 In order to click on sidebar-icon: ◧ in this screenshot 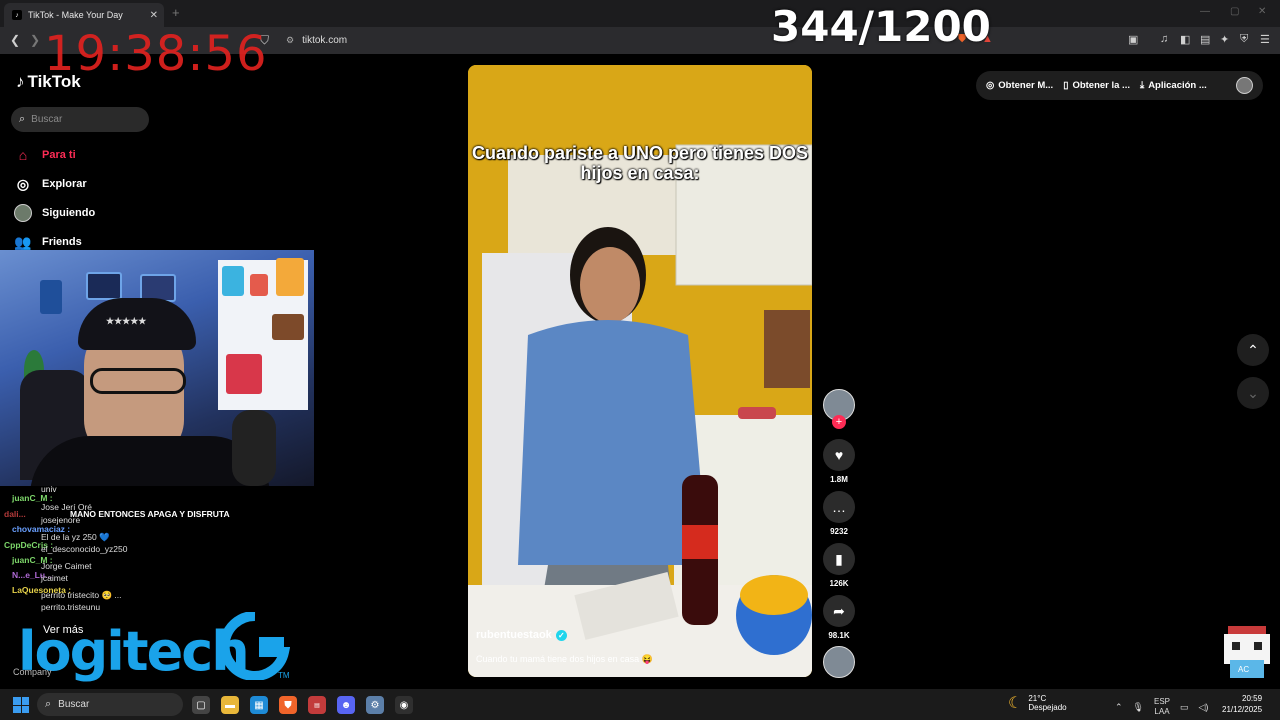, I will do `click(1185, 39)`.